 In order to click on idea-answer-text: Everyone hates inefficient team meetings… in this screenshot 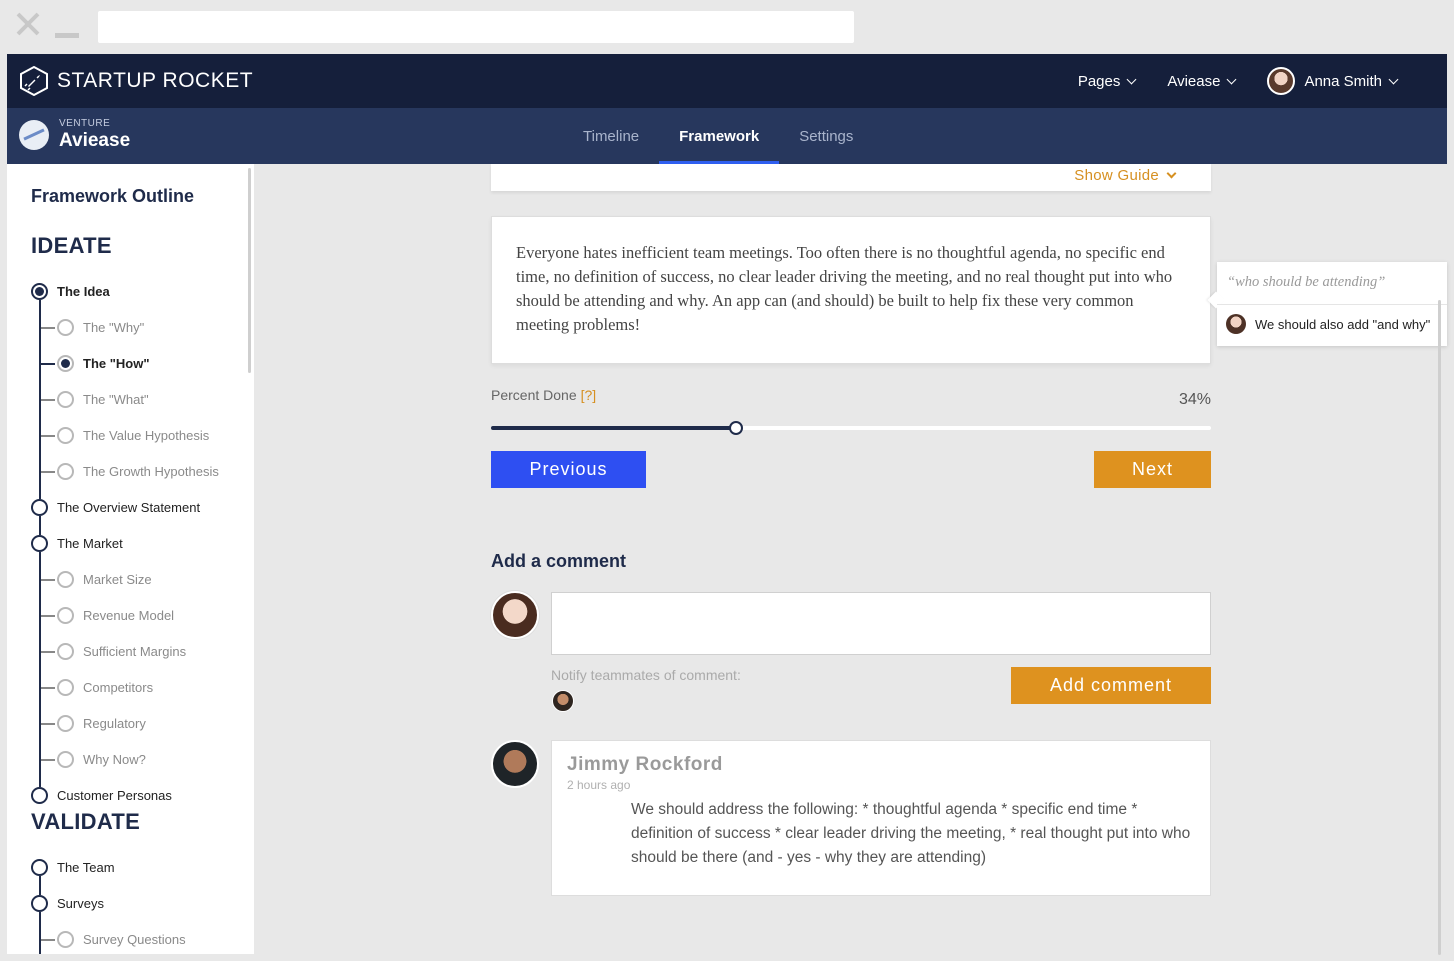, I will do `click(851, 290)`.